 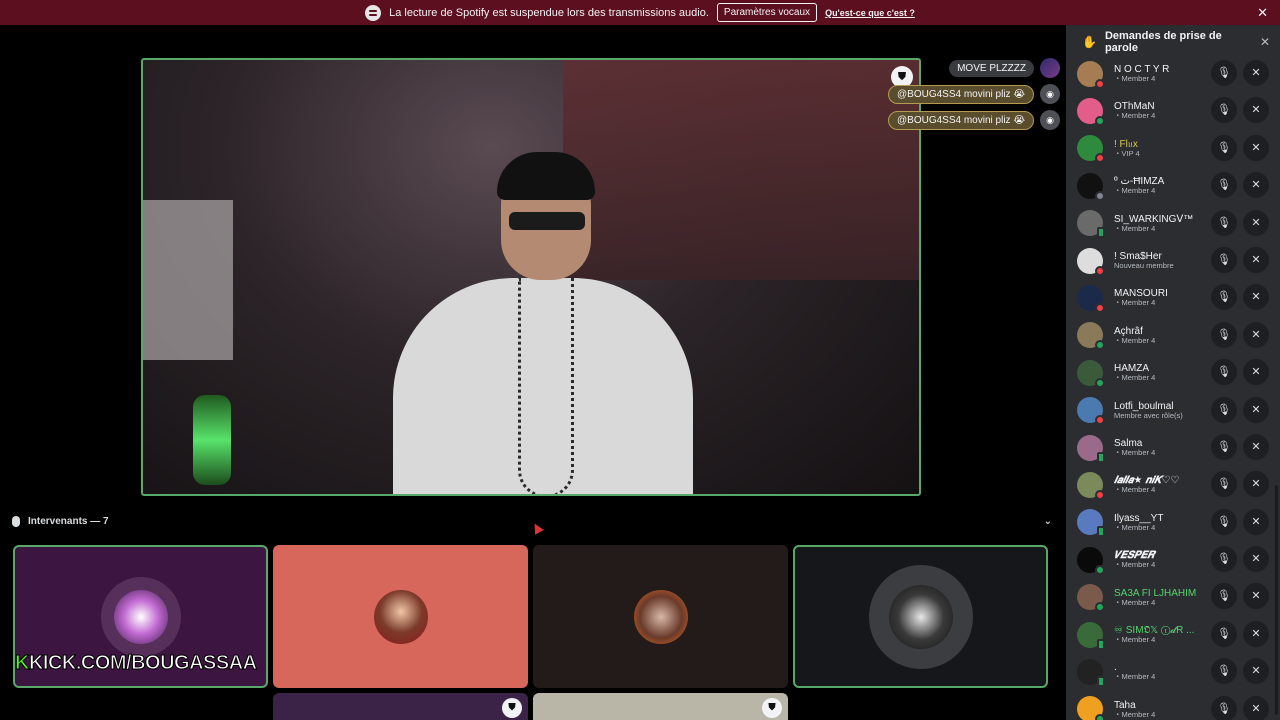 What do you see at coordinates (140, 616) in the screenshot?
I see `speaker-tile: KKICK.COM/BOUGASSAA` at bounding box center [140, 616].